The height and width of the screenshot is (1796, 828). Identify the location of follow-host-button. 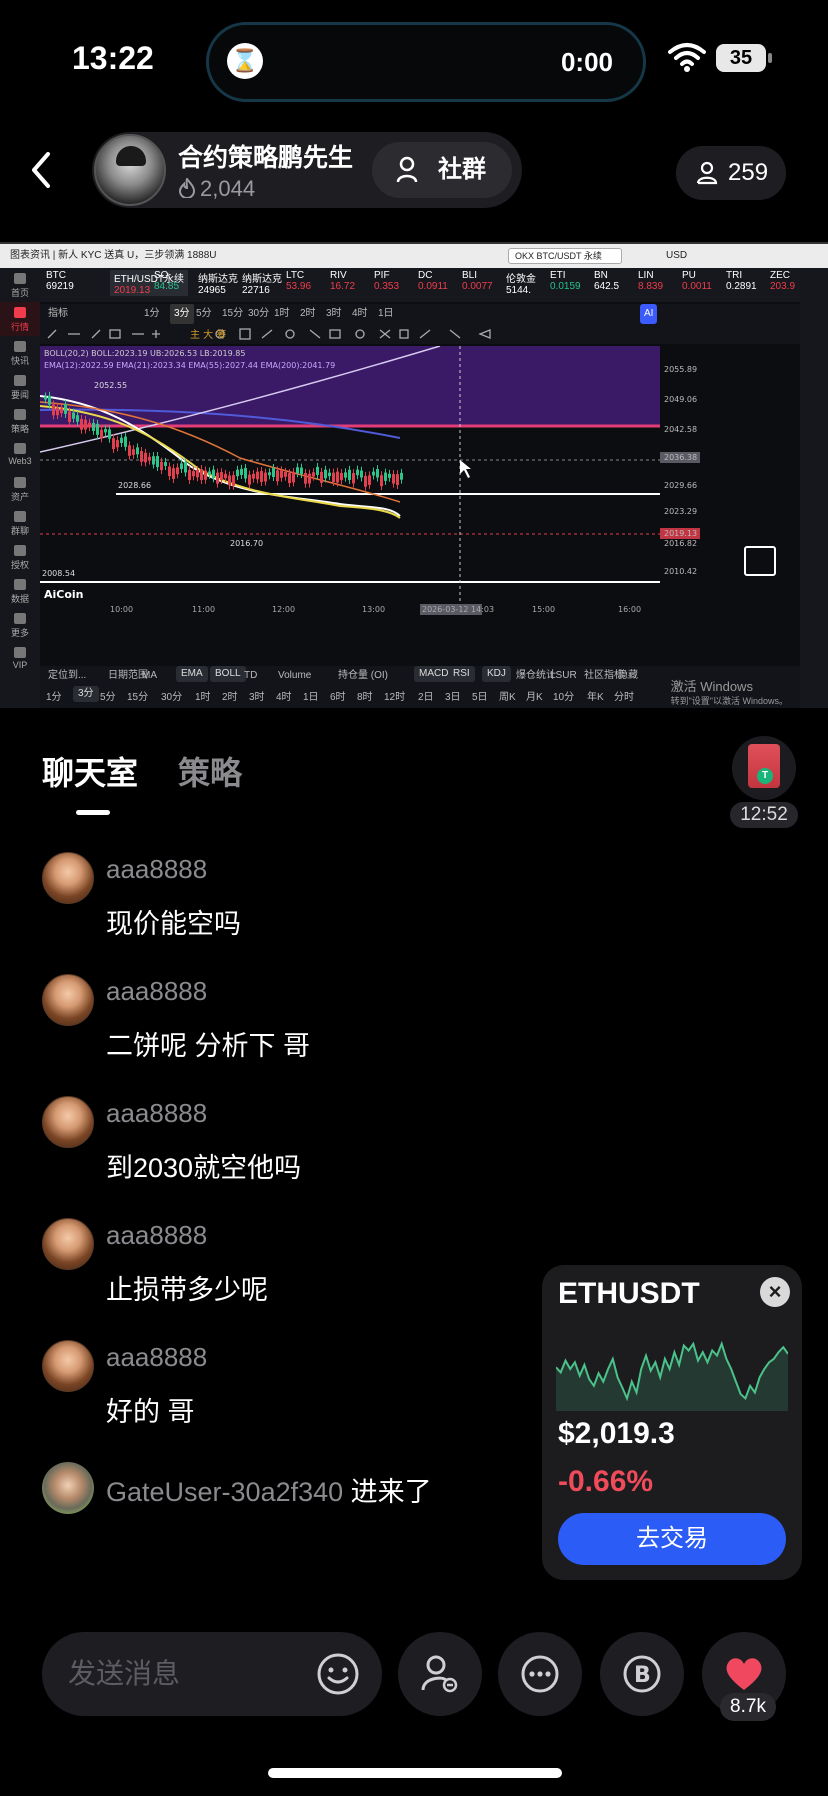
(440, 1674).